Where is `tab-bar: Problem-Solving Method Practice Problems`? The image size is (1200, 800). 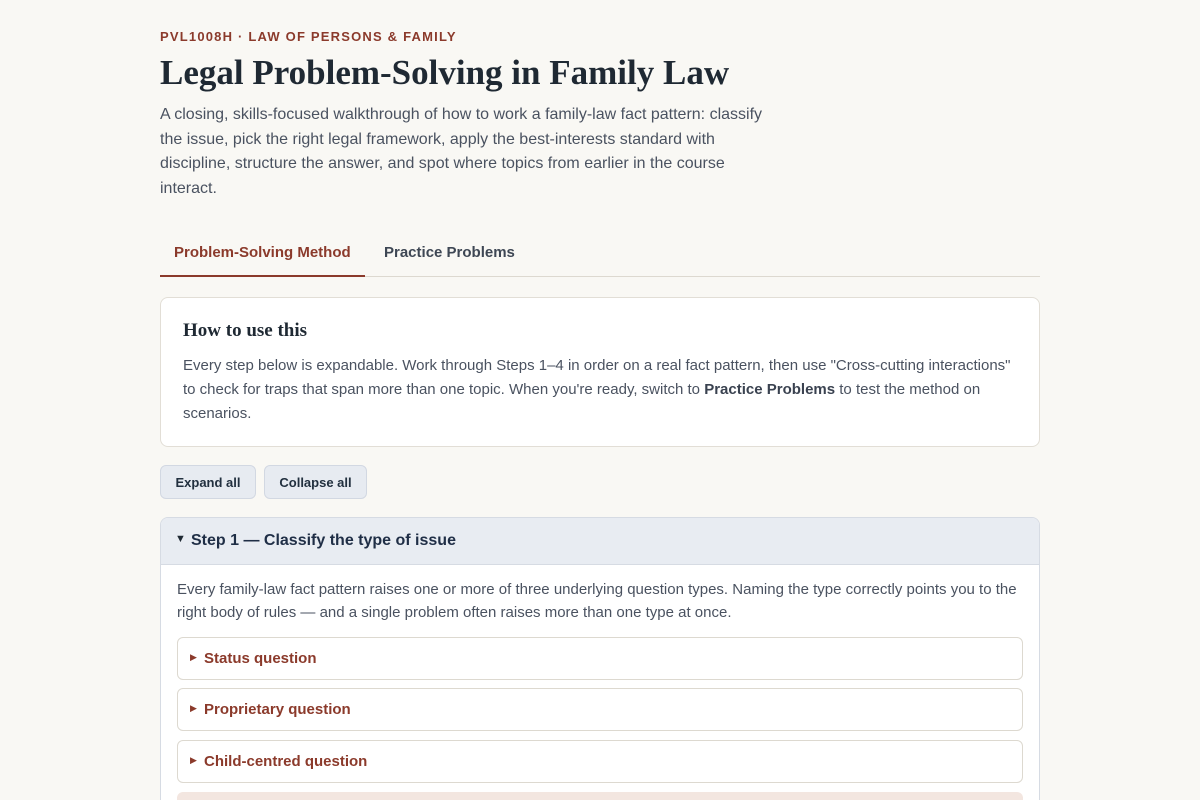 tab-bar: Problem-Solving Method Practice Problems is located at coordinates (600, 254).